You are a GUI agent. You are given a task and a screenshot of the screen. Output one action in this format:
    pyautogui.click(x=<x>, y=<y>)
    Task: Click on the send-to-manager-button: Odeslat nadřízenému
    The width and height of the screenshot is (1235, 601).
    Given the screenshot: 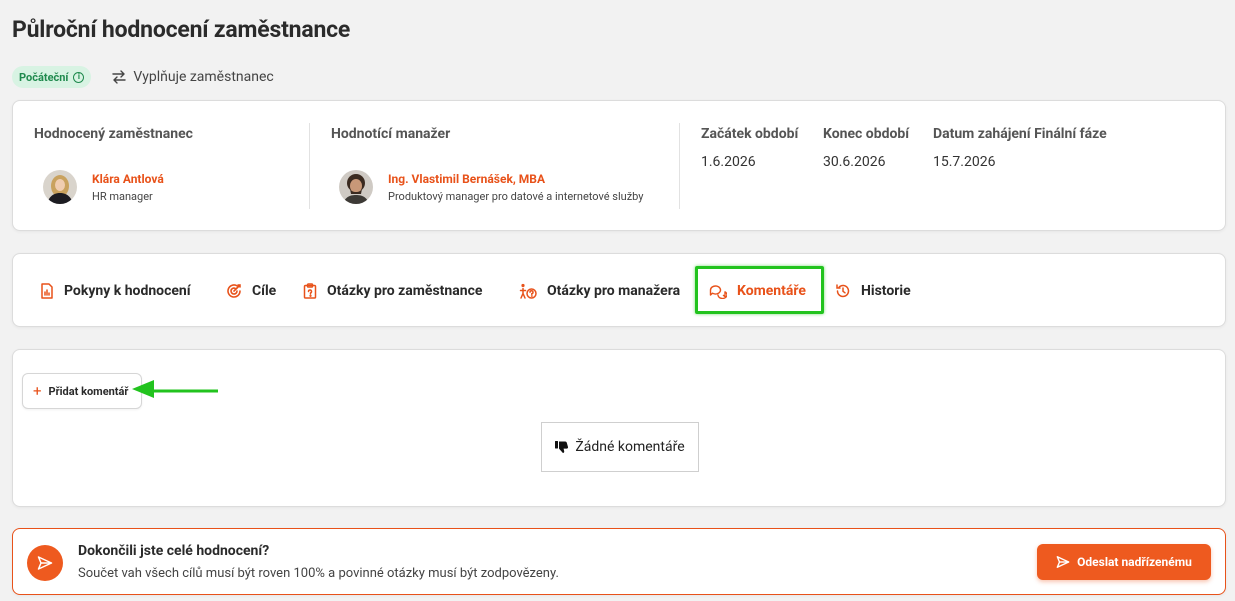 What is the action you would take?
    pyautogui.click(x=1124, y=562)
    